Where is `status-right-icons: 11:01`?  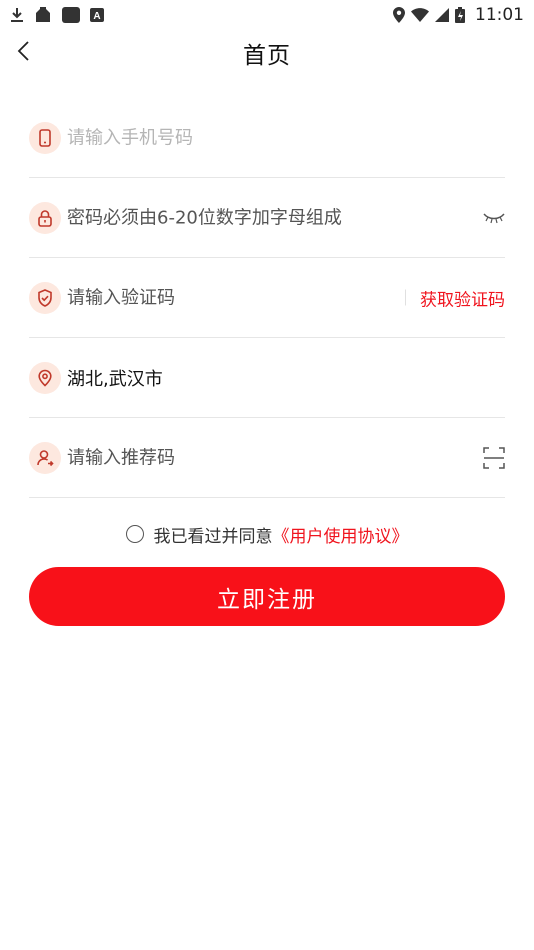 status-right-icons: 11:01 is located at coordinates (458, 15).